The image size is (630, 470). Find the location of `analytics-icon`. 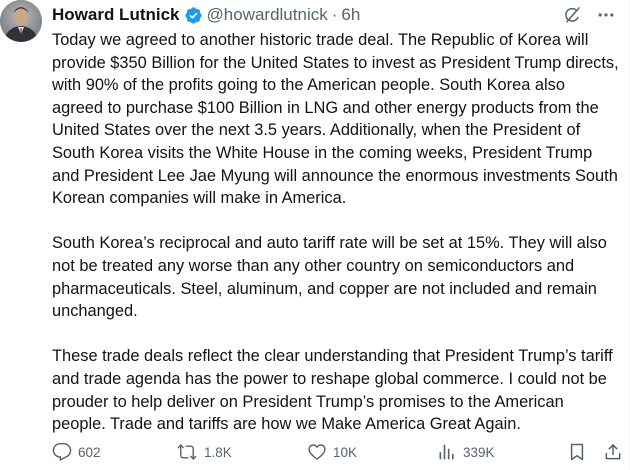

analytics-icon is located at coordinates (446, 452).